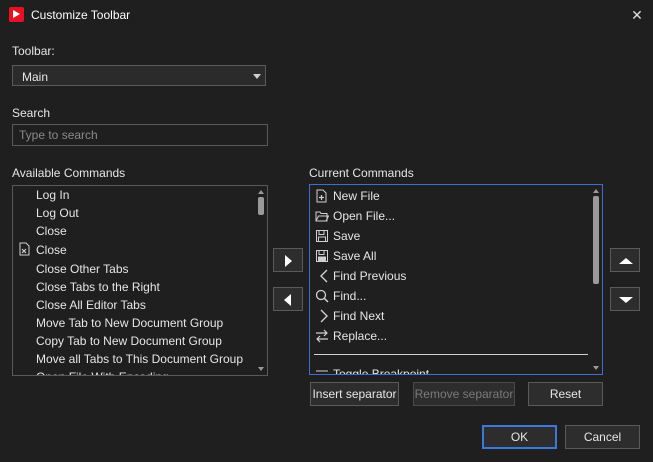  What do you see at coordinates (82, 269) in the screenshot?
I see `list-item: Close Other Tabs` at bounding box center [82, 269].